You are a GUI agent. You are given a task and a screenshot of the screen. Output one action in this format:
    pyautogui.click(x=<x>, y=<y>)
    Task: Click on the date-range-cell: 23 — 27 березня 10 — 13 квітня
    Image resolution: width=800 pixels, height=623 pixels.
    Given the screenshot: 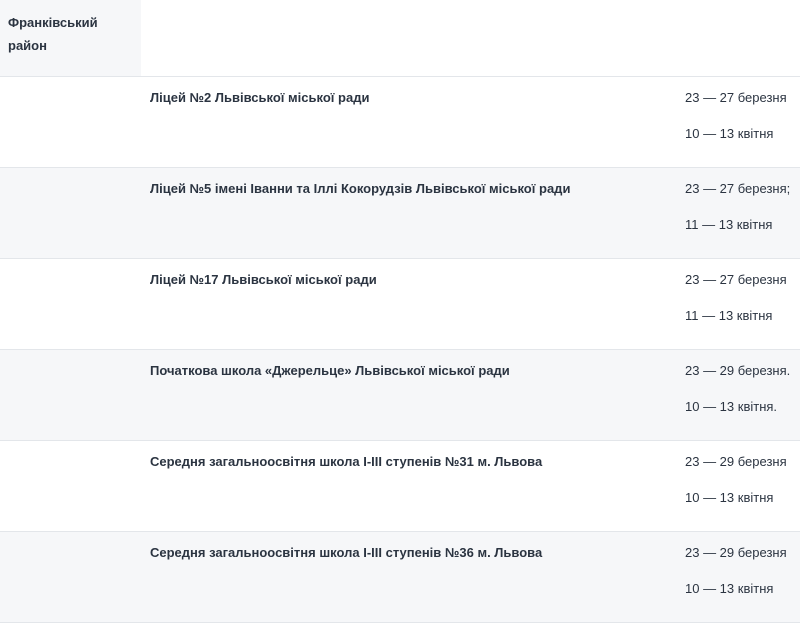 What is the action you would take?
    pyautogui.click(x=742, y=126)
    